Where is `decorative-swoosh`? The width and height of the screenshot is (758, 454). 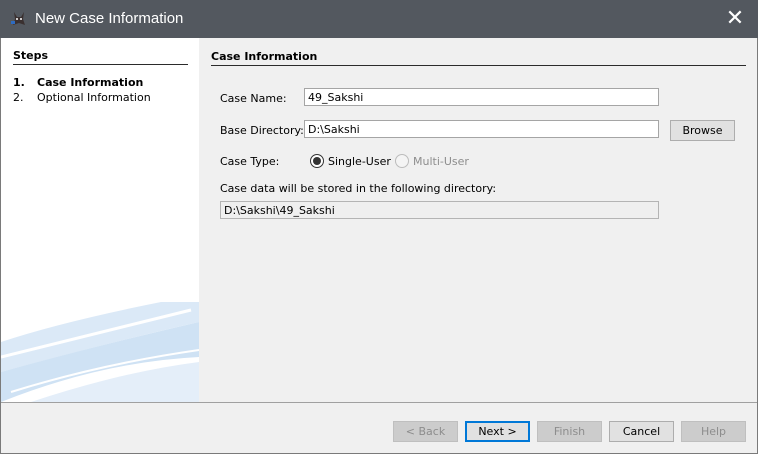 decorative-swoosh is located at coordinates (100, 352).